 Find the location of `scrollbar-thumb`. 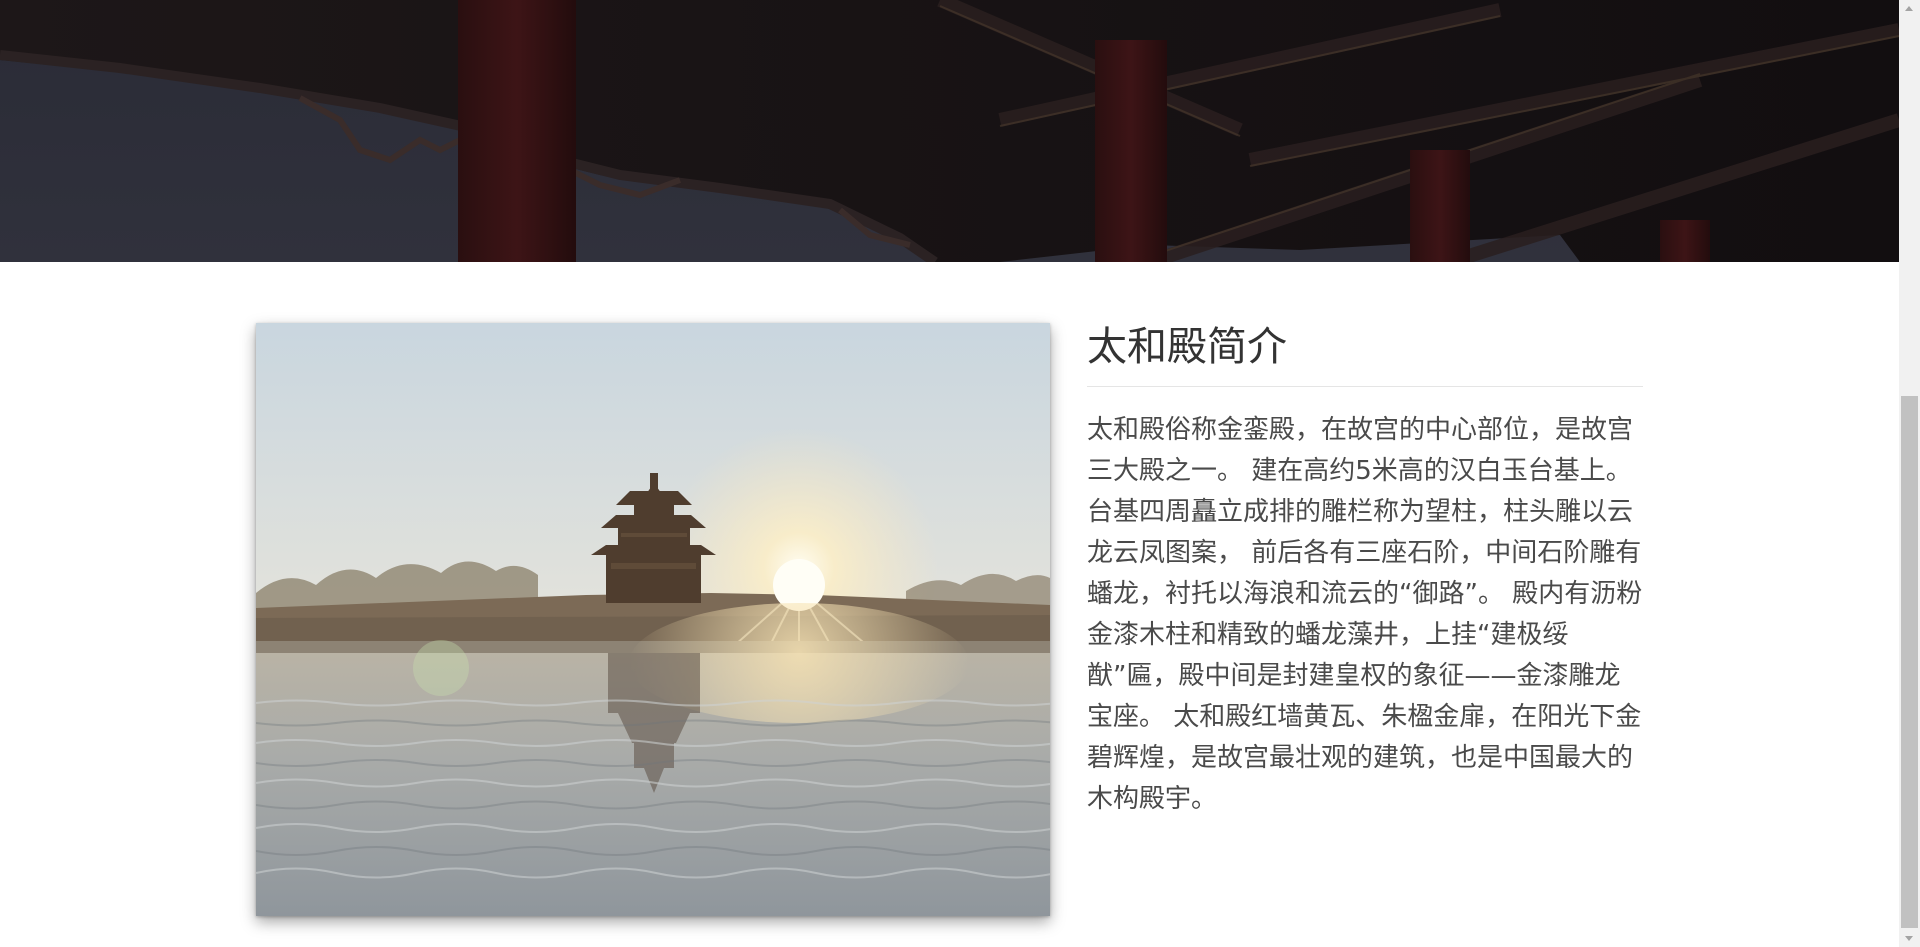

scrollbar-thumb is located at coordinates (1909, 662).